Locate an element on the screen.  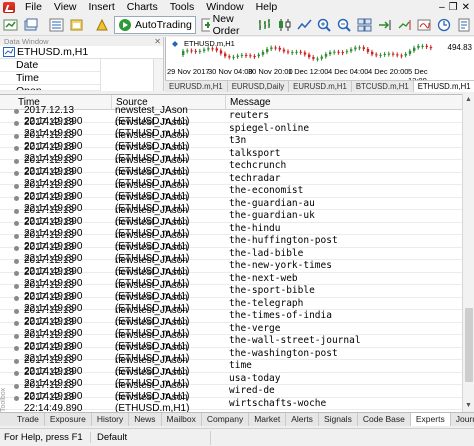
tab-exposure: Exposure is located at coordinates (68, 419).